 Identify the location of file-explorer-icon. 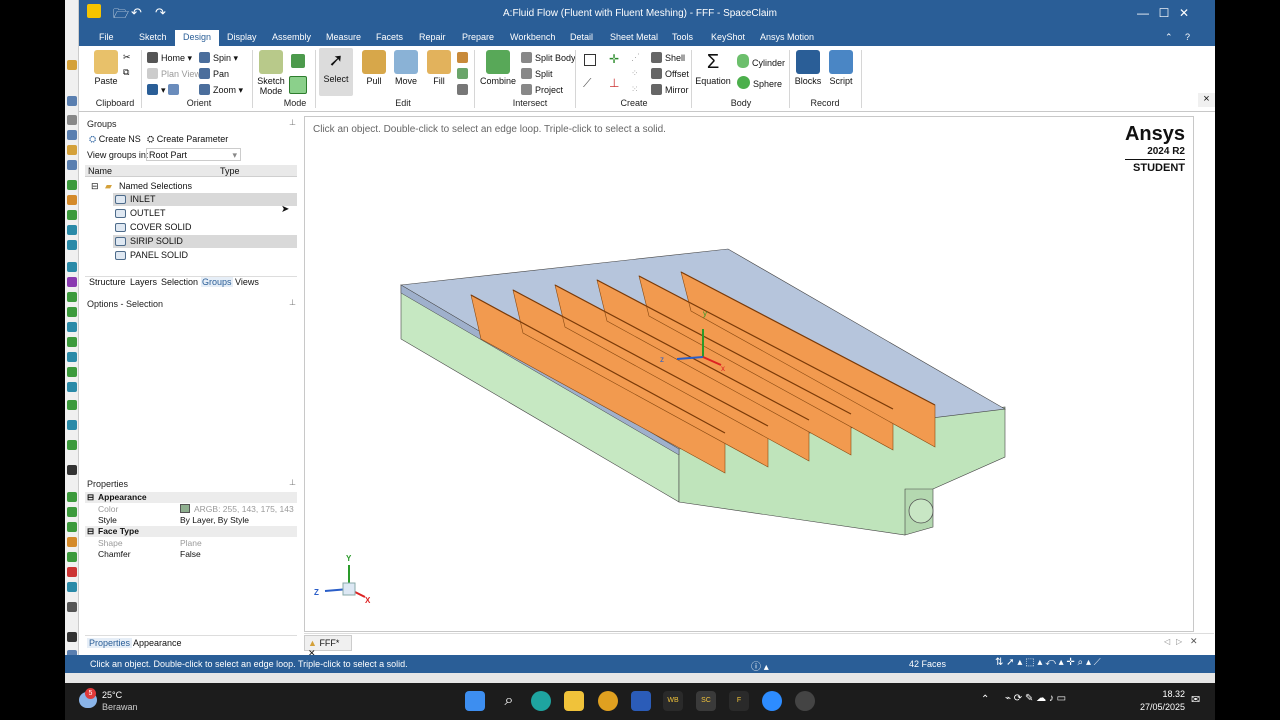
(574, 701).